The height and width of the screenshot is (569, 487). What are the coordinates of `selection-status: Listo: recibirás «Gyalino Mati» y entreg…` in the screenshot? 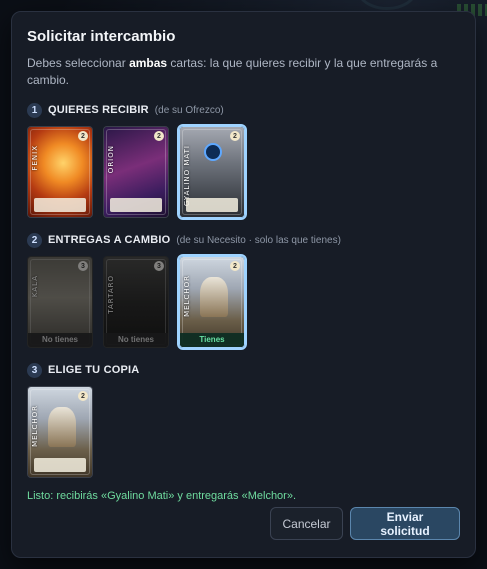 It's located at (162, 496).